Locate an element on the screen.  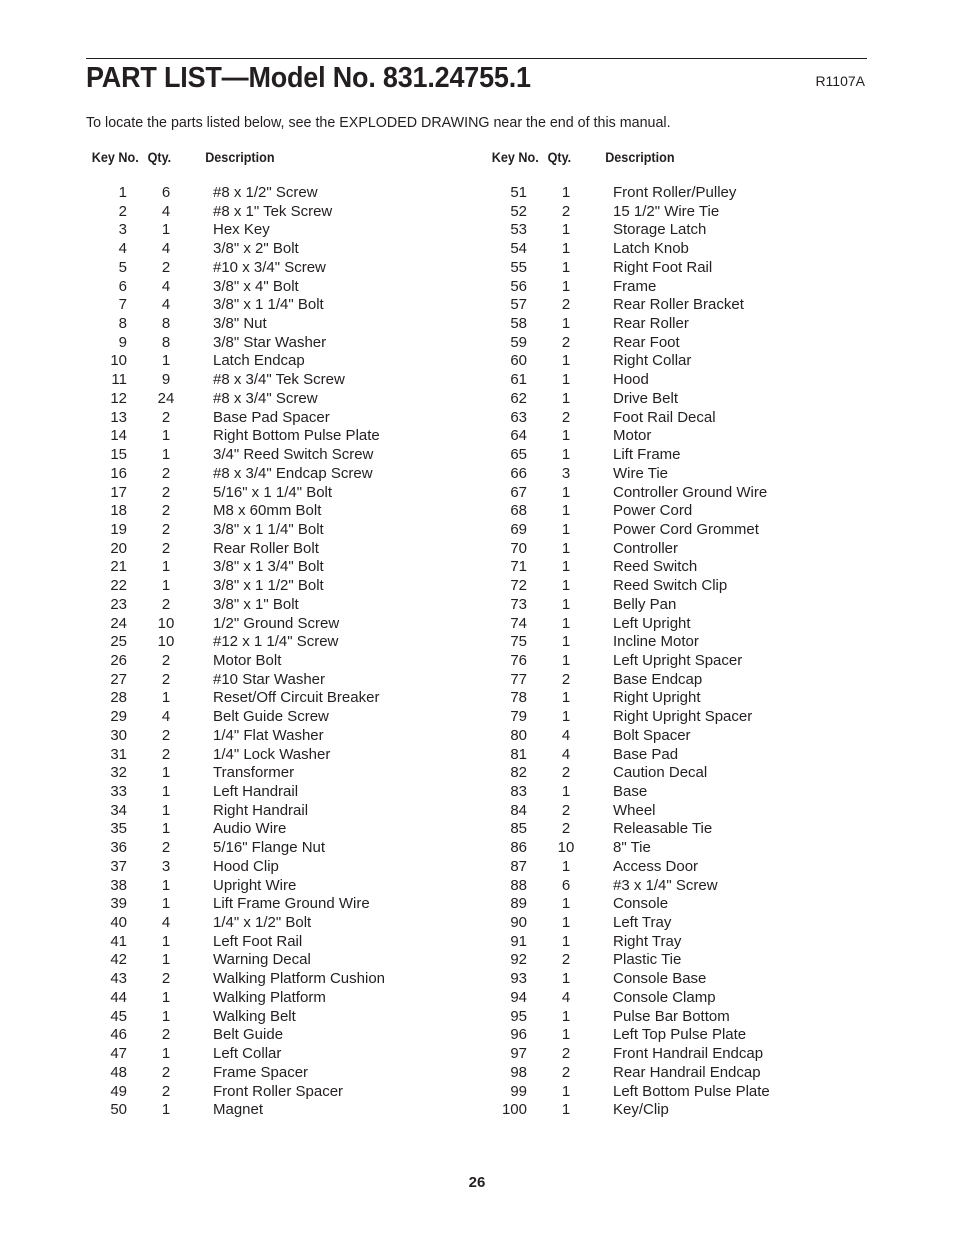
part-key-number: 42 is located at coordinates (118, 960).